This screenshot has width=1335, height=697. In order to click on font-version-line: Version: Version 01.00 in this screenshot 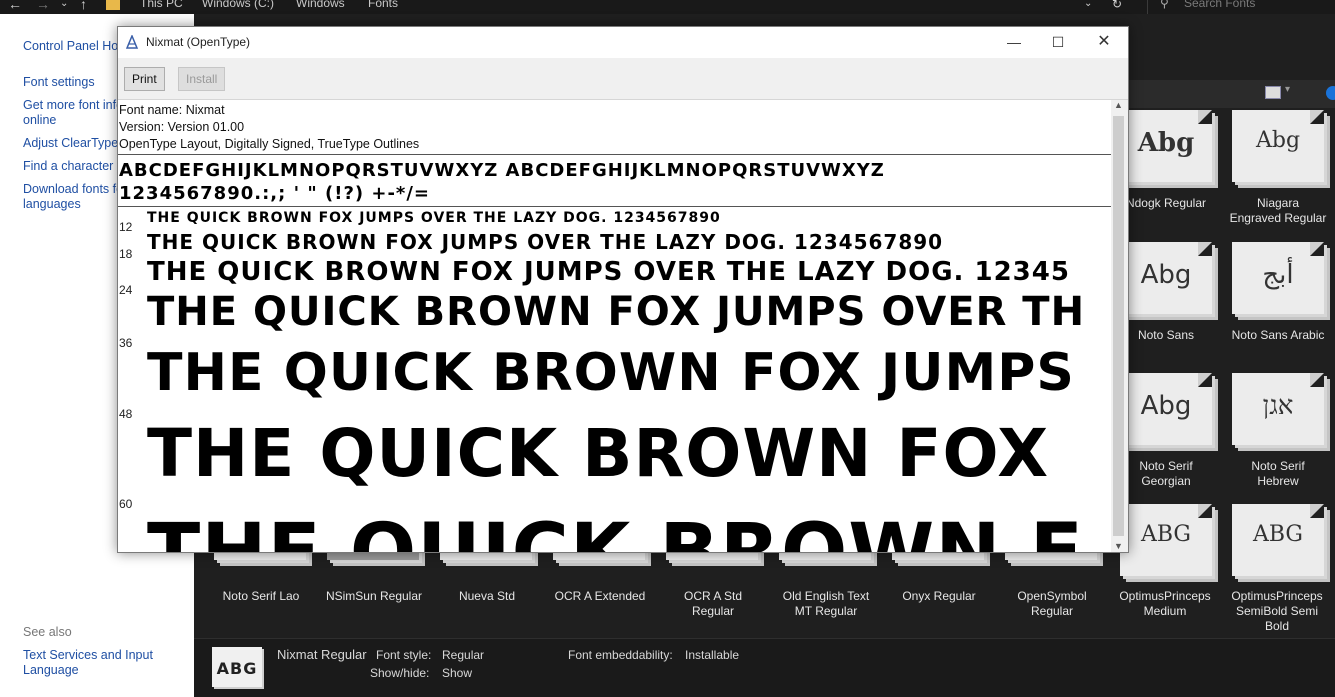, I will do `click(182, 127)`.